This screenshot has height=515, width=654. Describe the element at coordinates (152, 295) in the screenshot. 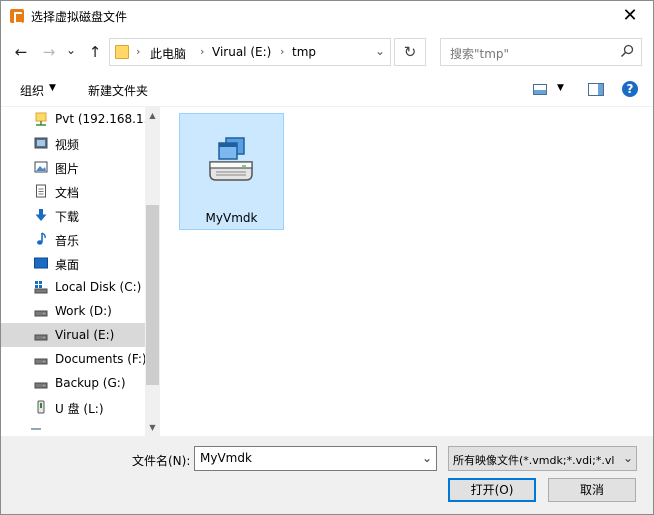

I see `scroll-thumb` at that location.